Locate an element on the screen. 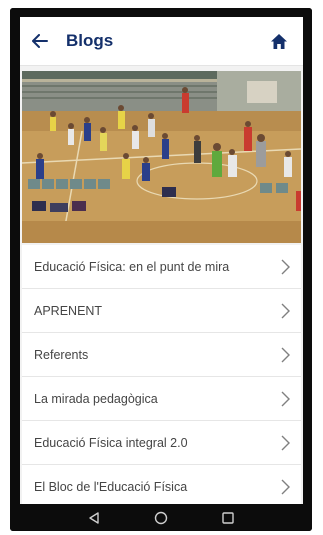  arrow-left-icon is located at coordinates (40, 41).